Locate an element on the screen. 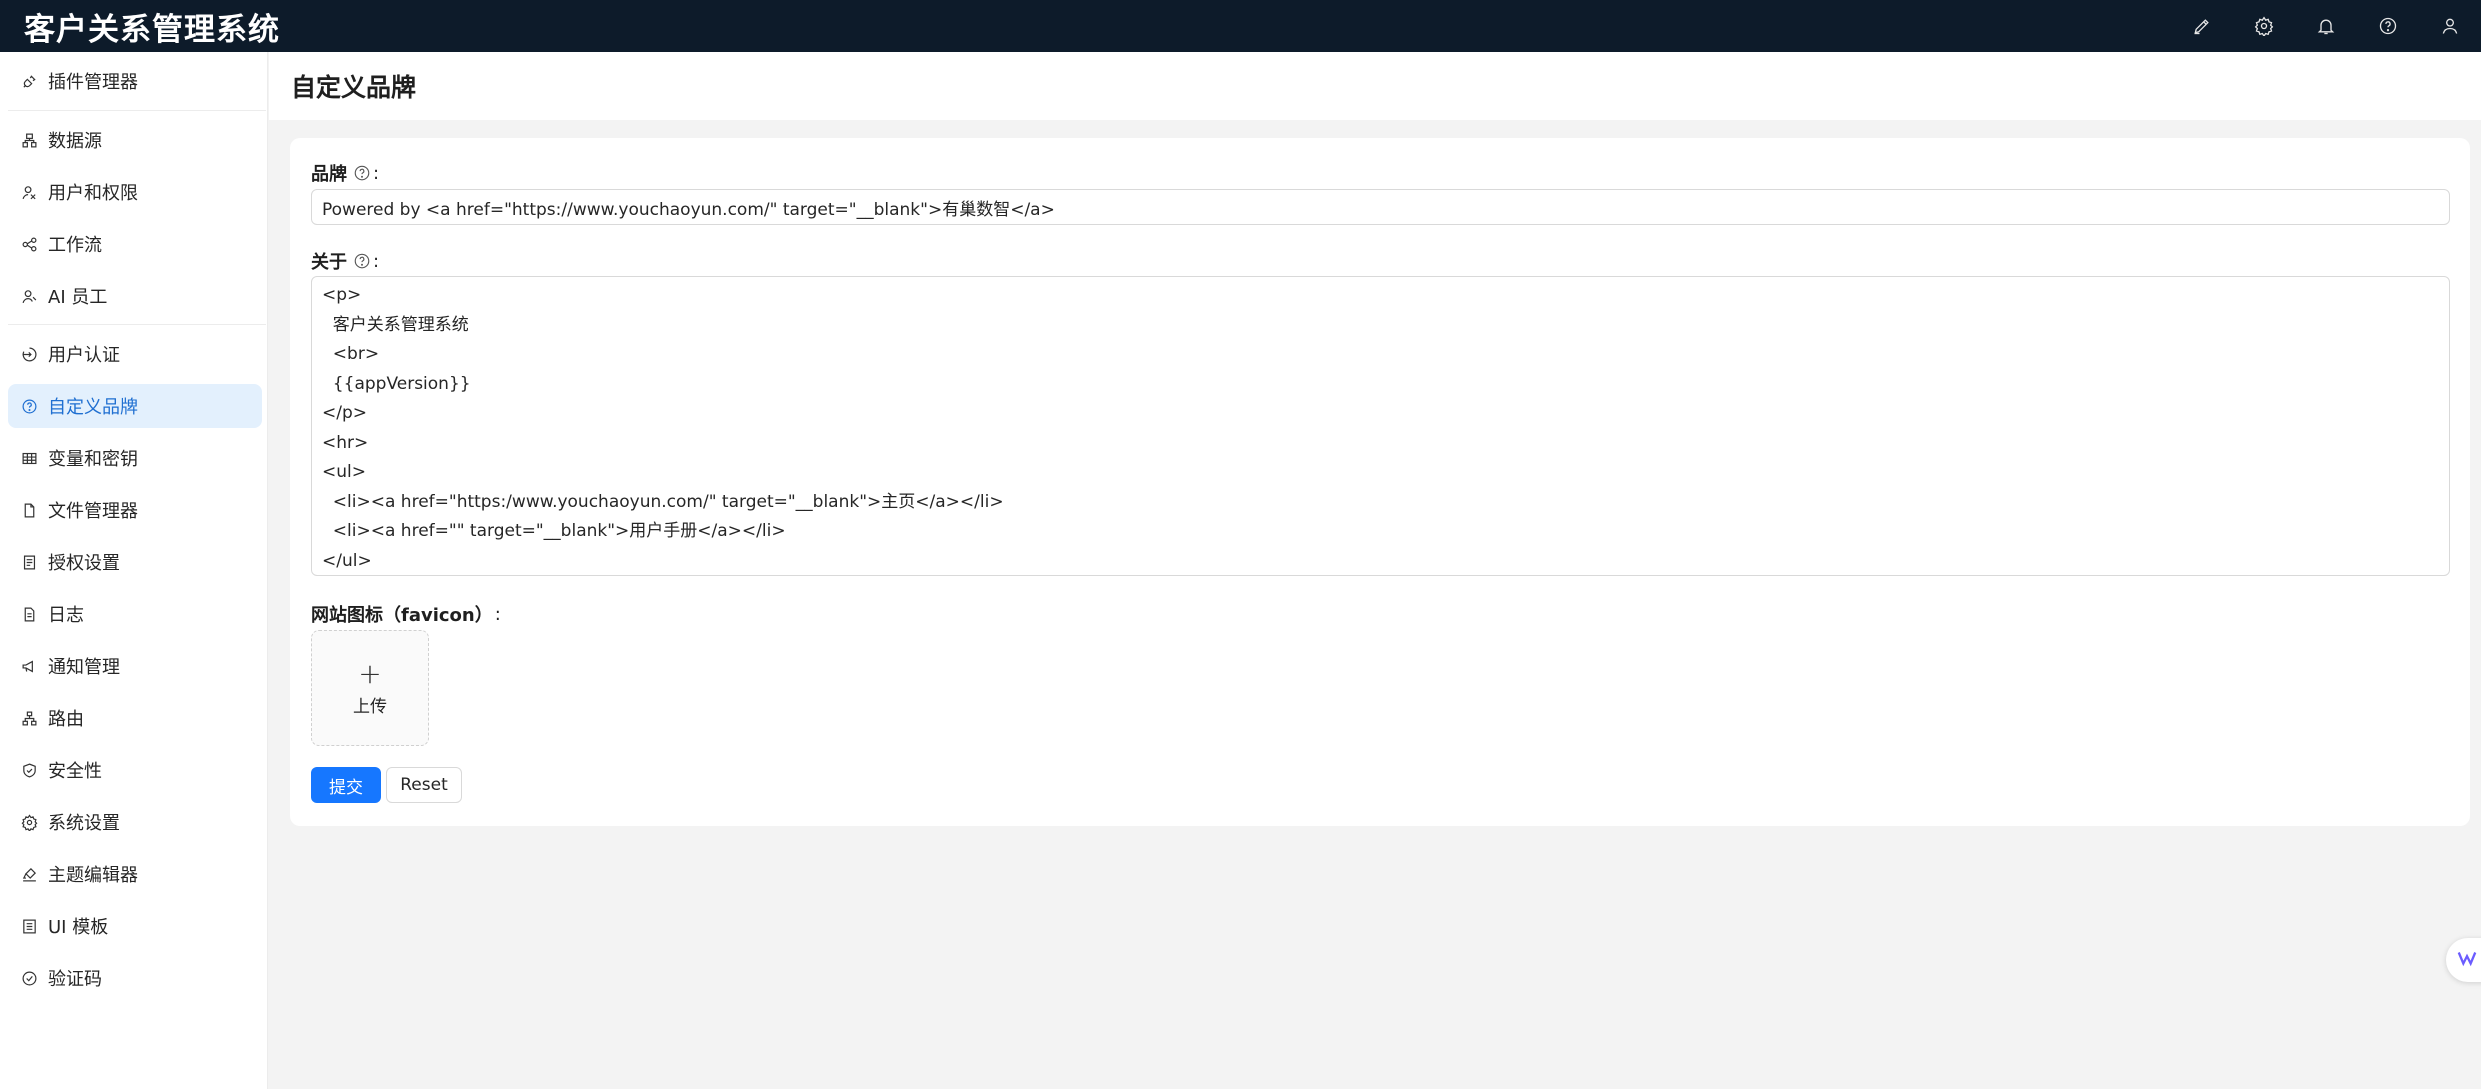 The height and width of the screenshot is (1089, 2481). sidebar-item-label: 主题编辑器 is located at coordinates (93, 875).